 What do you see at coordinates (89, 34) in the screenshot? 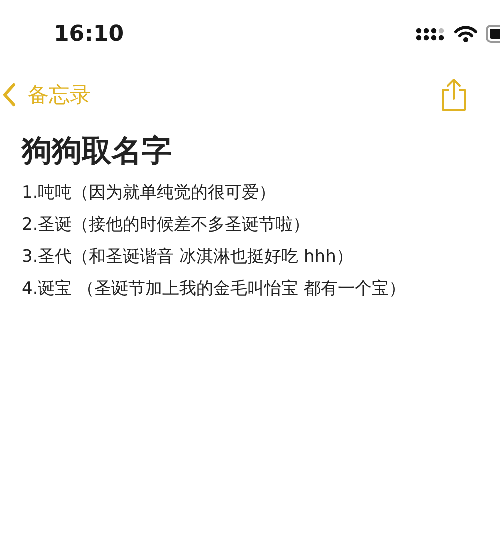
I see `status-time: 16:10` at bounding box center [89, 34].